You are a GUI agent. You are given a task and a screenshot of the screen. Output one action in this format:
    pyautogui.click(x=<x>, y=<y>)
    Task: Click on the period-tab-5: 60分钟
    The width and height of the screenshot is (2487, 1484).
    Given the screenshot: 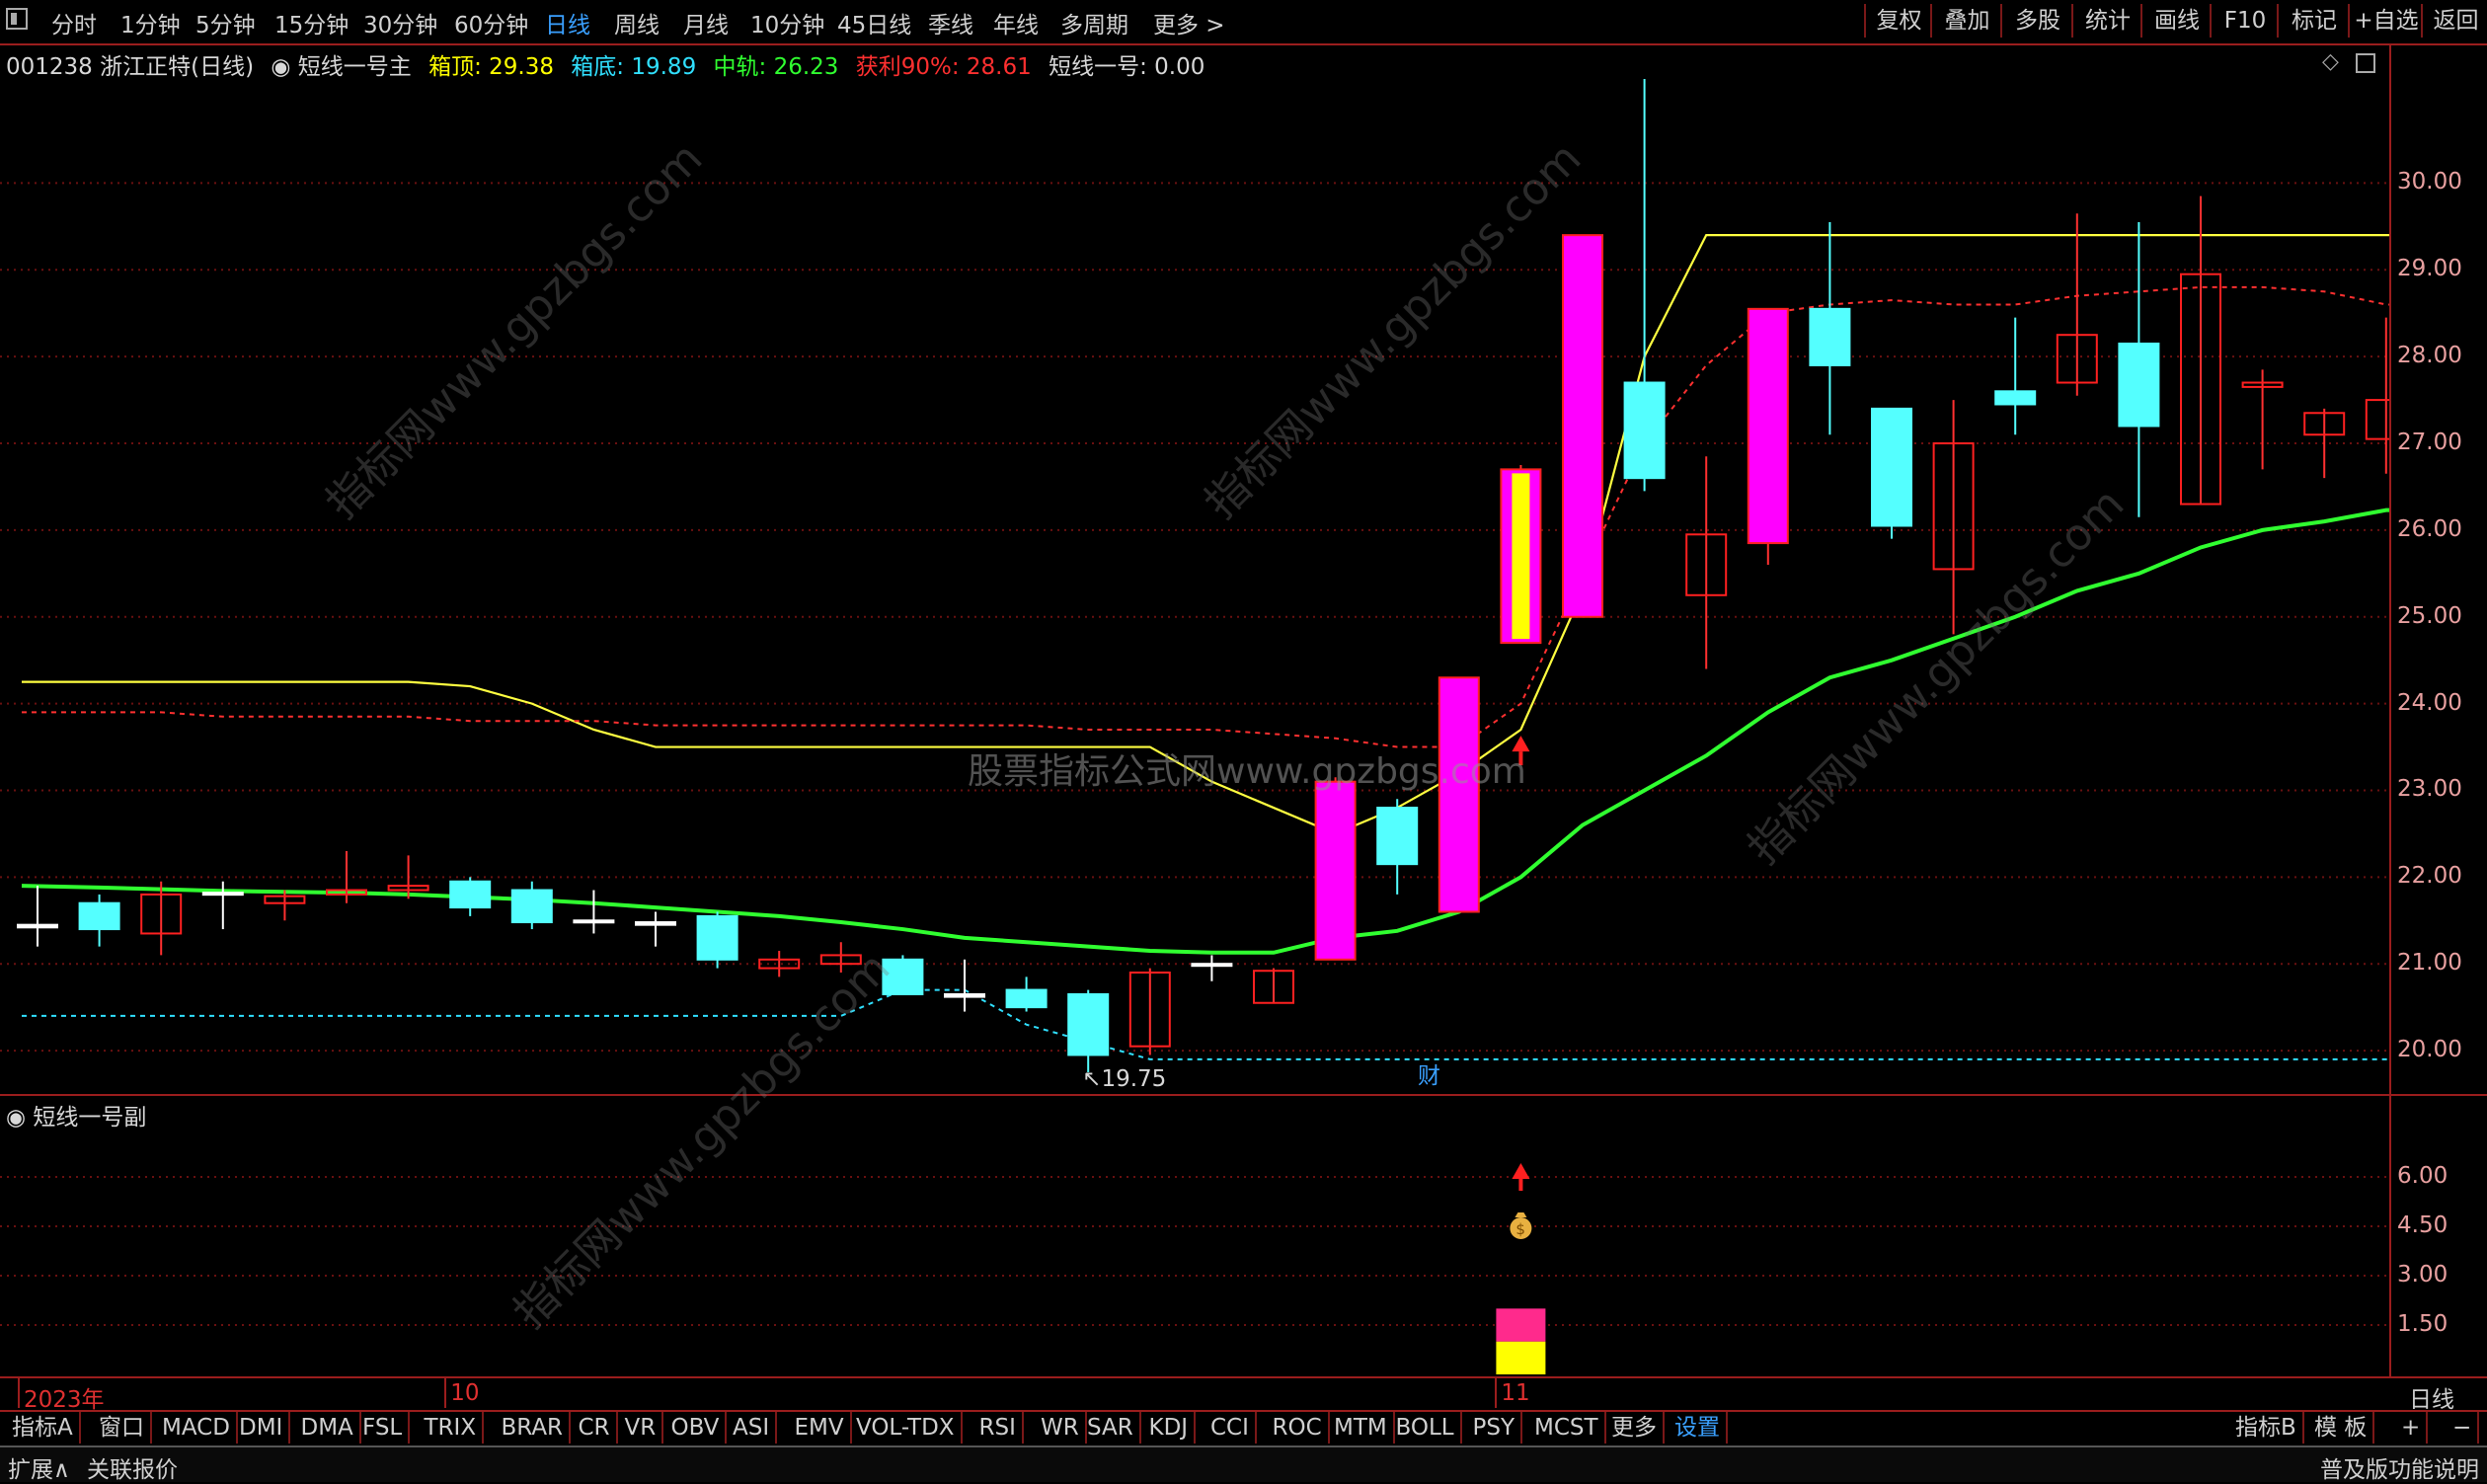 What is the action you would take?
    pyautogui.click(x=491, y=23)
    